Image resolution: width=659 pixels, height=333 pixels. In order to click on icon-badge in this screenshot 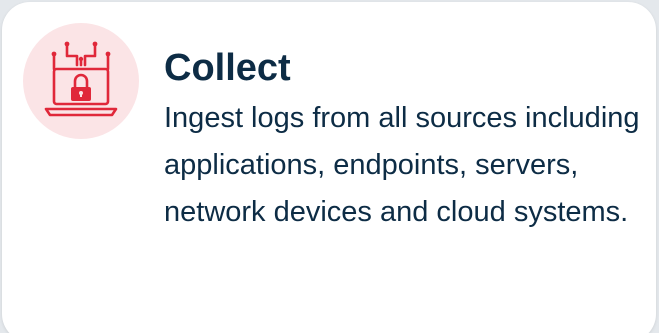, I will do `click(81, 81)`.